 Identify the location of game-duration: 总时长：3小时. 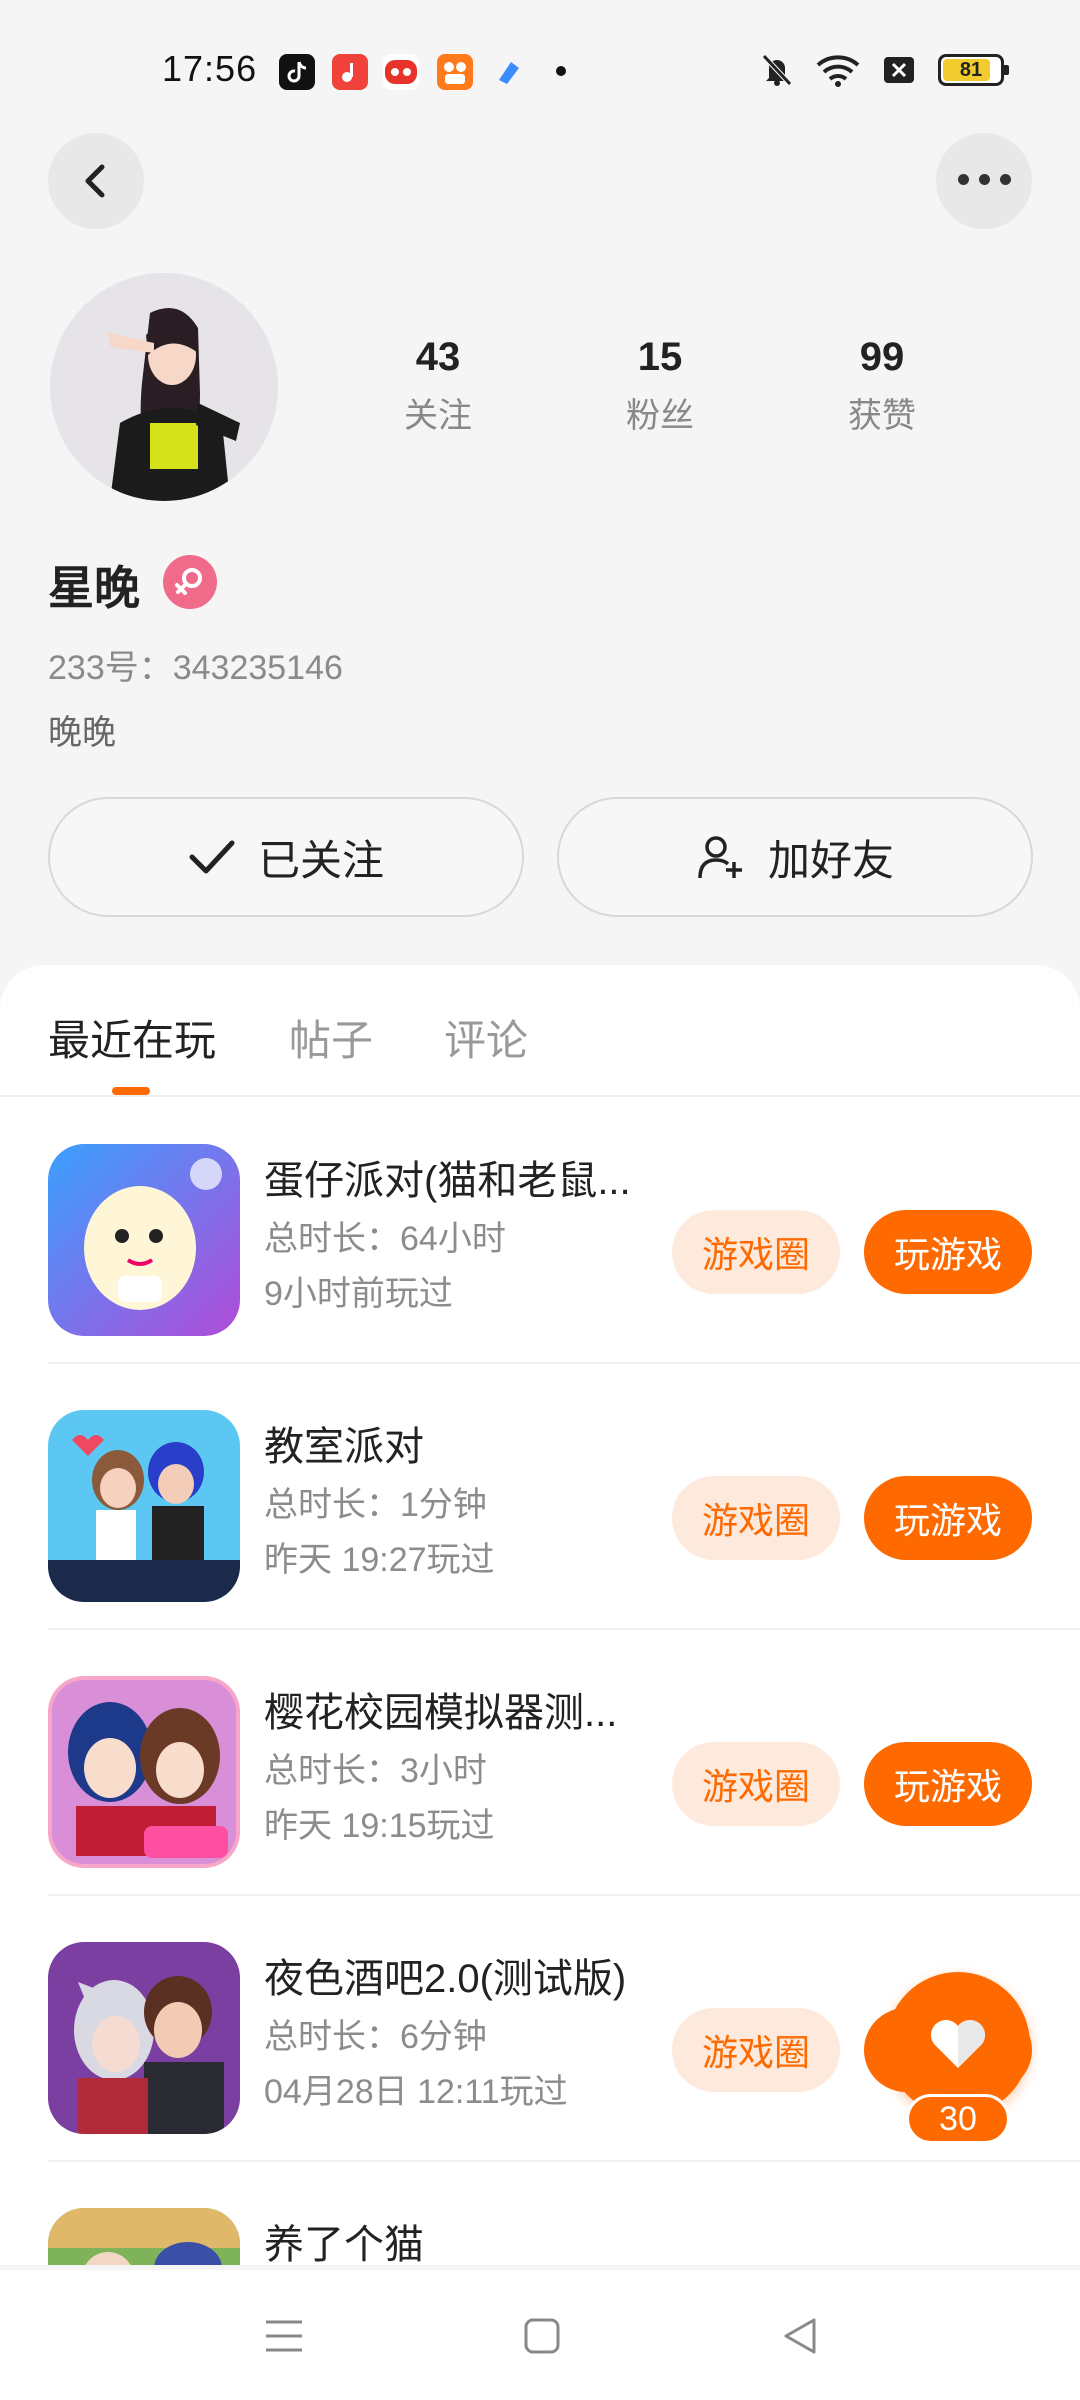
(375, 1771).